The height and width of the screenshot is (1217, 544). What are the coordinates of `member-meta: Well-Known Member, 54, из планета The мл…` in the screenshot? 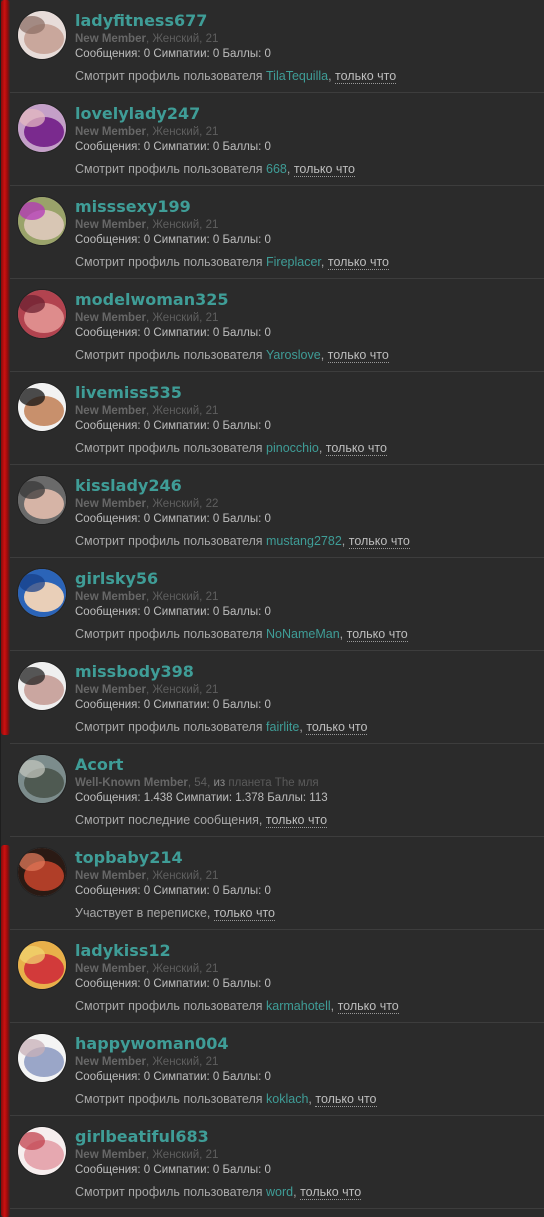 It's located at (306, 783).